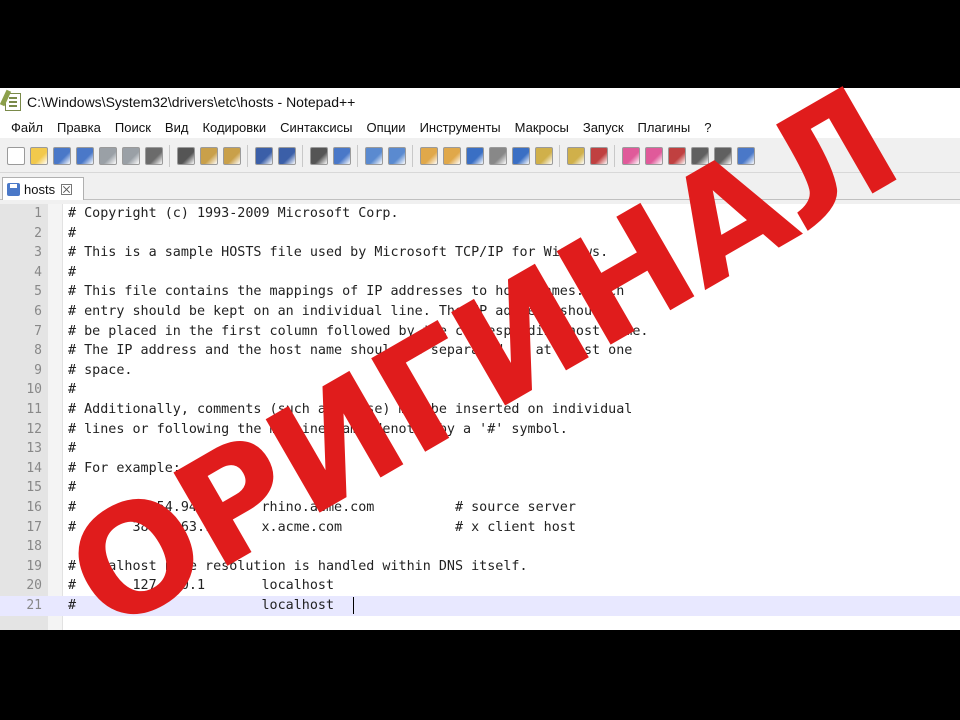  I want to click on menu-item-8: Макросы, so click(542, 127).